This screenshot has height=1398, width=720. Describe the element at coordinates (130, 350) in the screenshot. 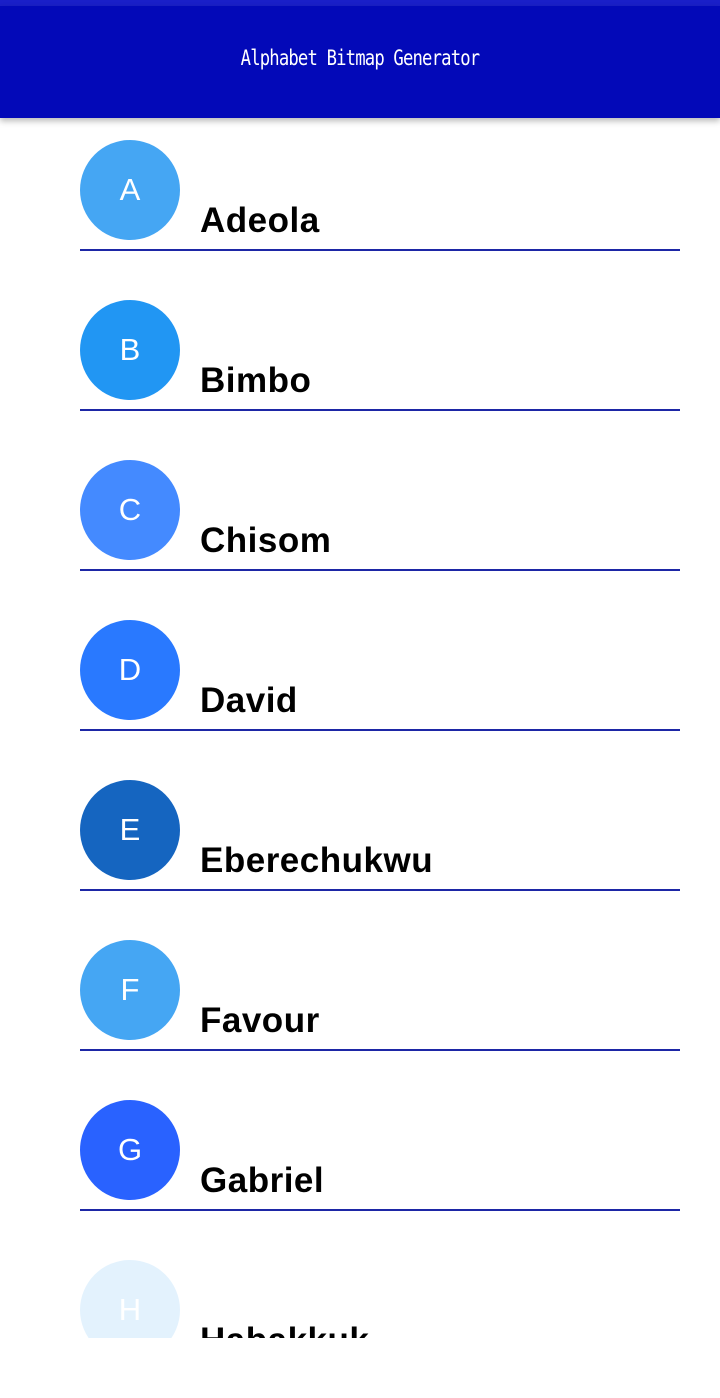

I see `letter-avatar: B` at that location.